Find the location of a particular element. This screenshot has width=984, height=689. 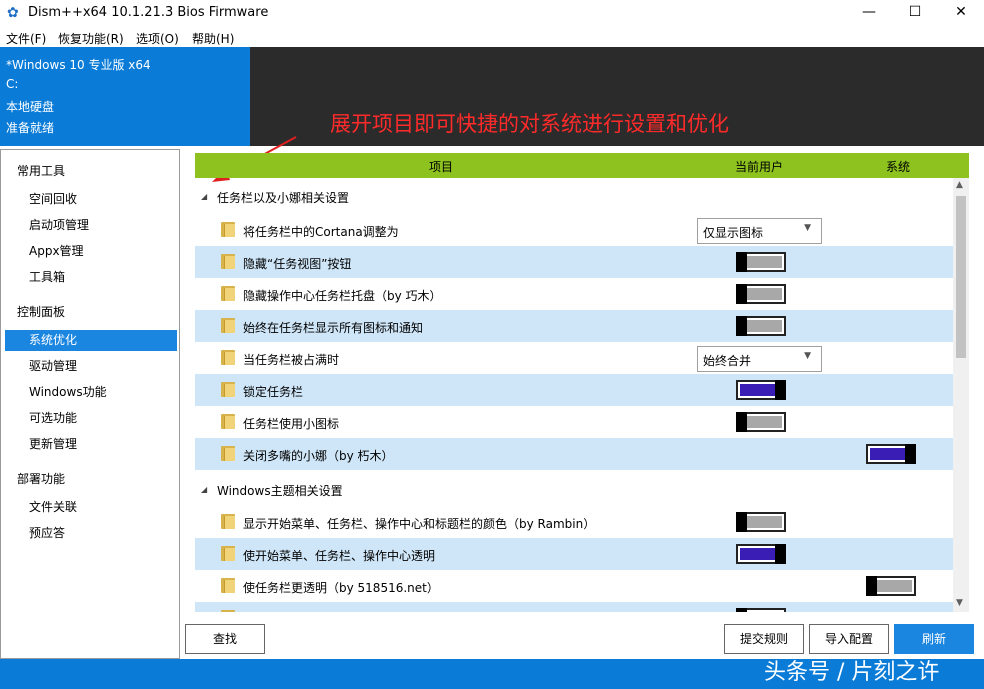

annotation-text: 展开项目即可快捷的对系统进行设置和优化 is located at coordinates (529, 124).